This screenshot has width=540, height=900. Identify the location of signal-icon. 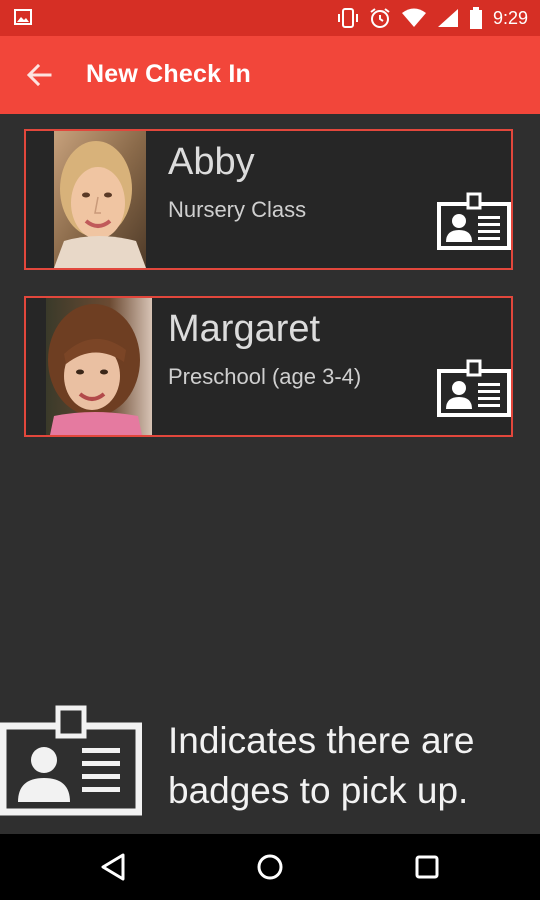
(447, 18).